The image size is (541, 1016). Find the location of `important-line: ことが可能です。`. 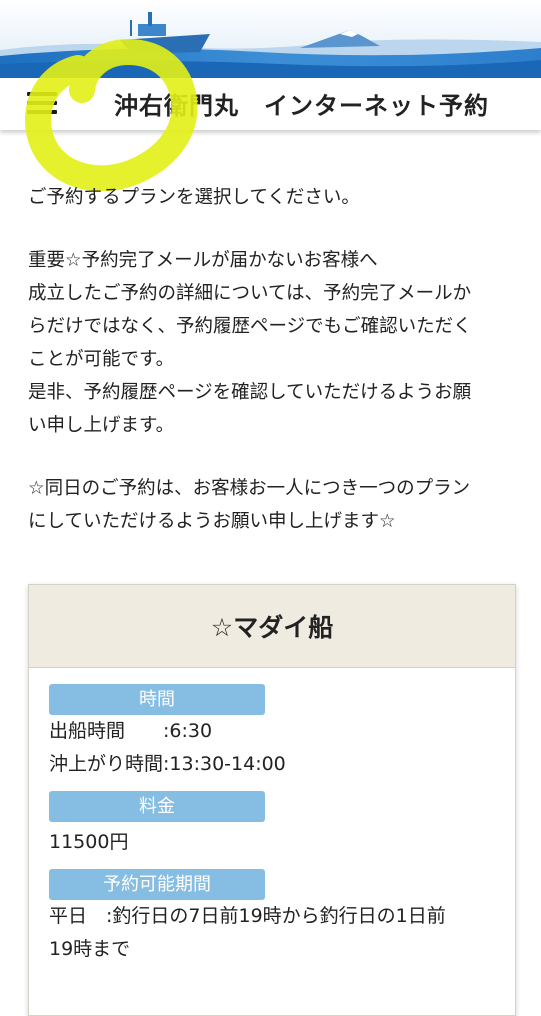

important-line: ことが可能です。 is located at coordinates (101, 359).